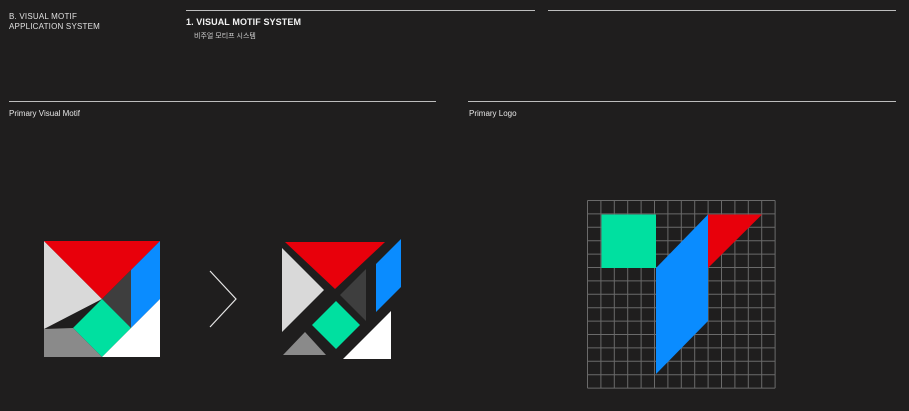  What do you see at coordinates (628, 241) in the screenshot?
I see `logo-green-square` at bounding box center [628, 241].